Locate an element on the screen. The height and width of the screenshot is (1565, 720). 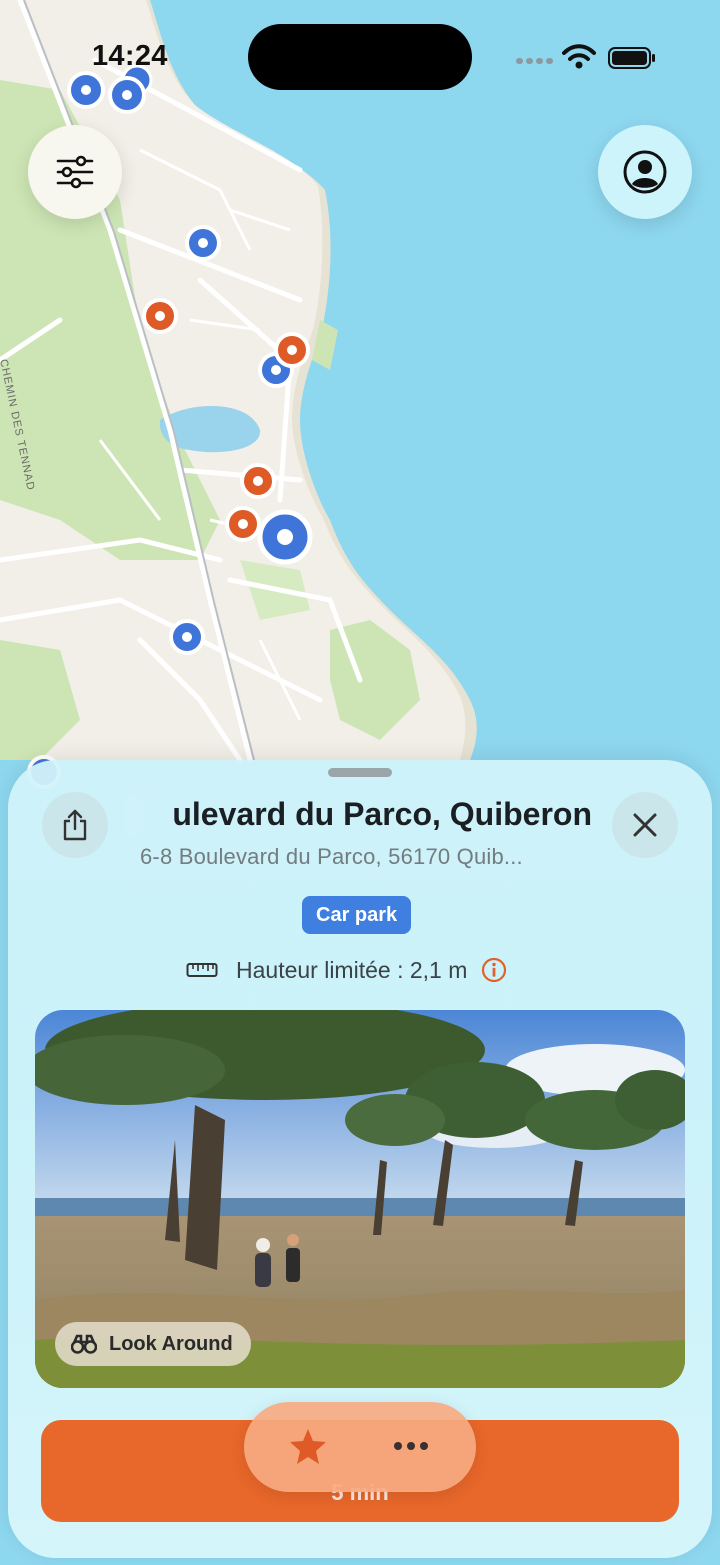
close-button is located at coordinates (645, 825).